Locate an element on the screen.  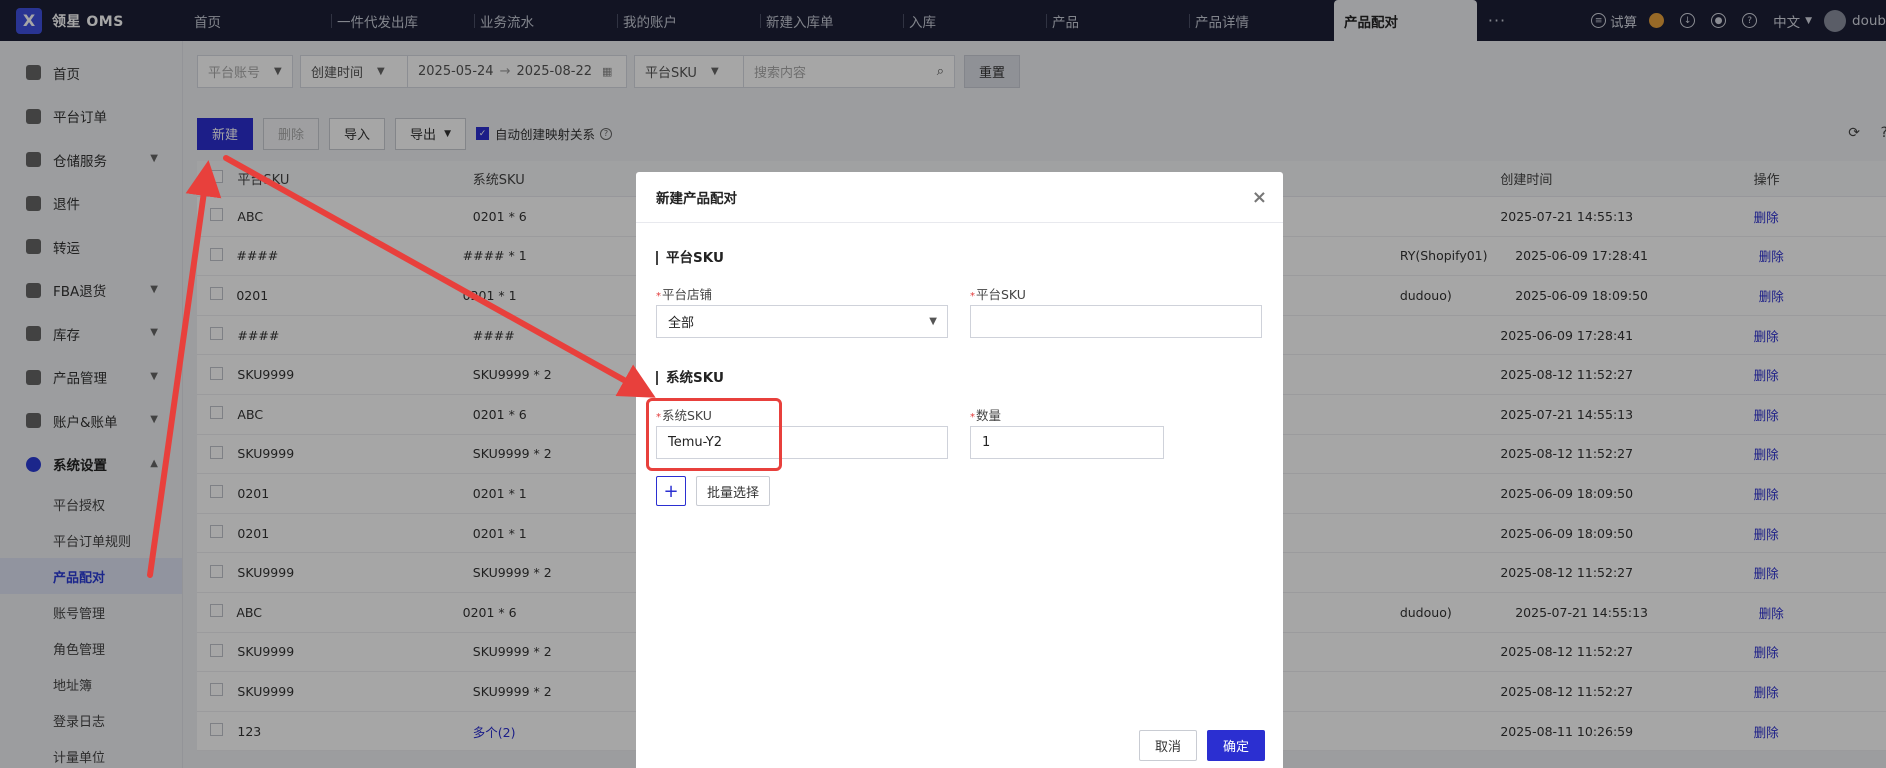
annotation-highlight-box is located at coordinates (714, 434).